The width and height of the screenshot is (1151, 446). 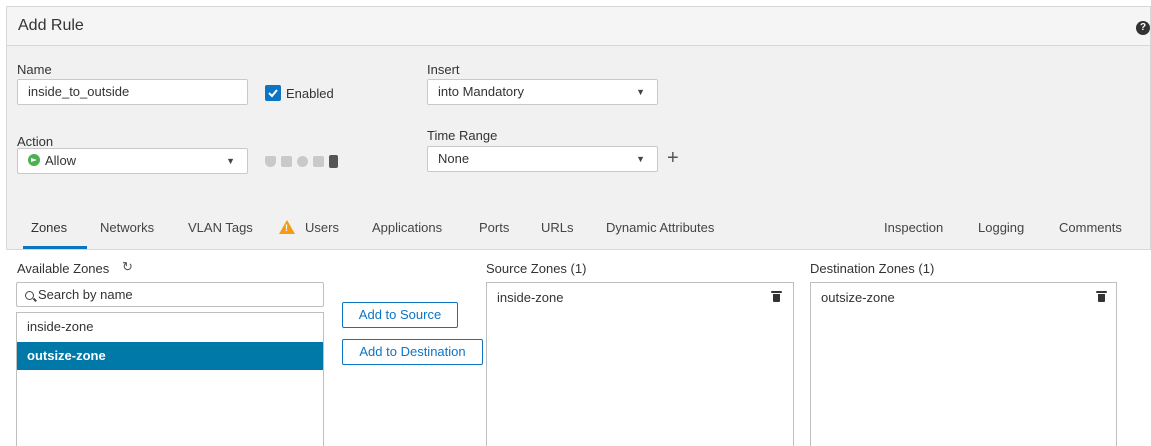 What do you see at coordinates (287, 227) in the screenshot?
I see `warning-icon` at bounding box center [287, 227].